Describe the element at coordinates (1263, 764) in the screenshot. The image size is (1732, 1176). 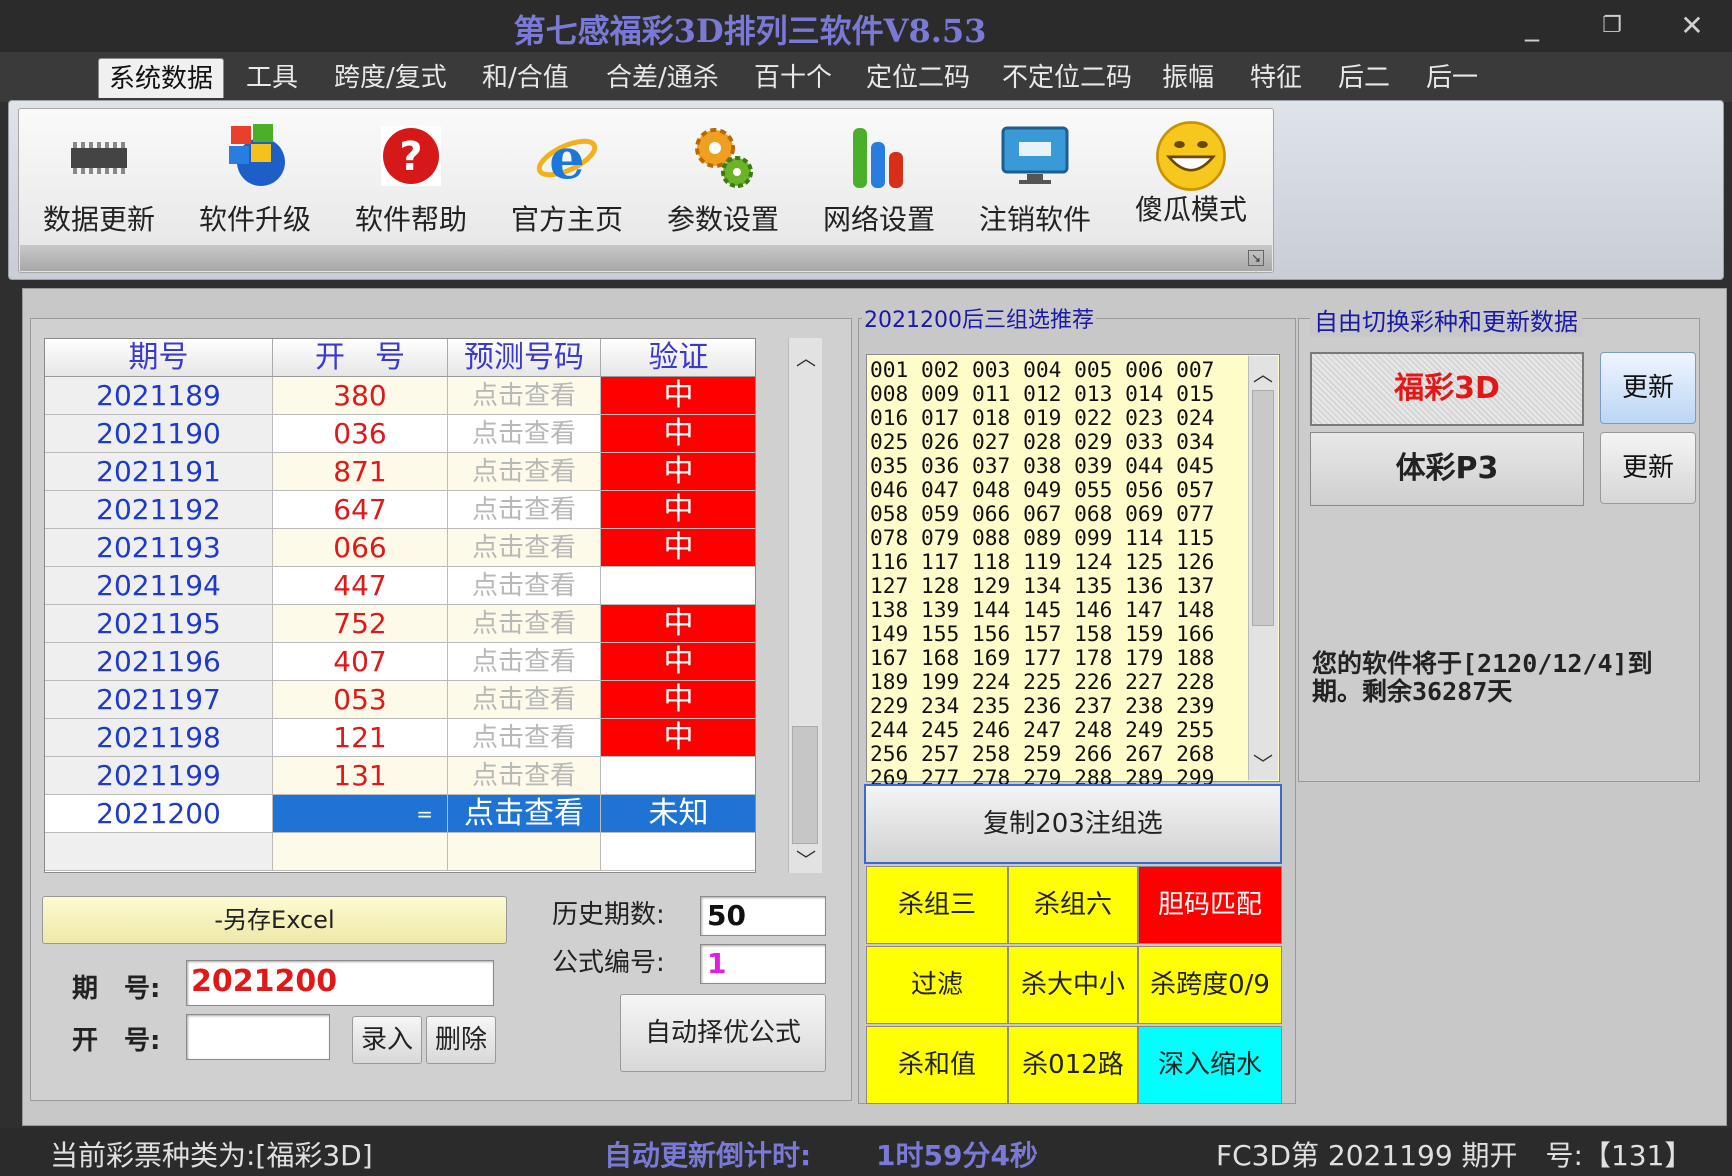
I see `numbers-scroll-down-icon: ﹀` at that location.